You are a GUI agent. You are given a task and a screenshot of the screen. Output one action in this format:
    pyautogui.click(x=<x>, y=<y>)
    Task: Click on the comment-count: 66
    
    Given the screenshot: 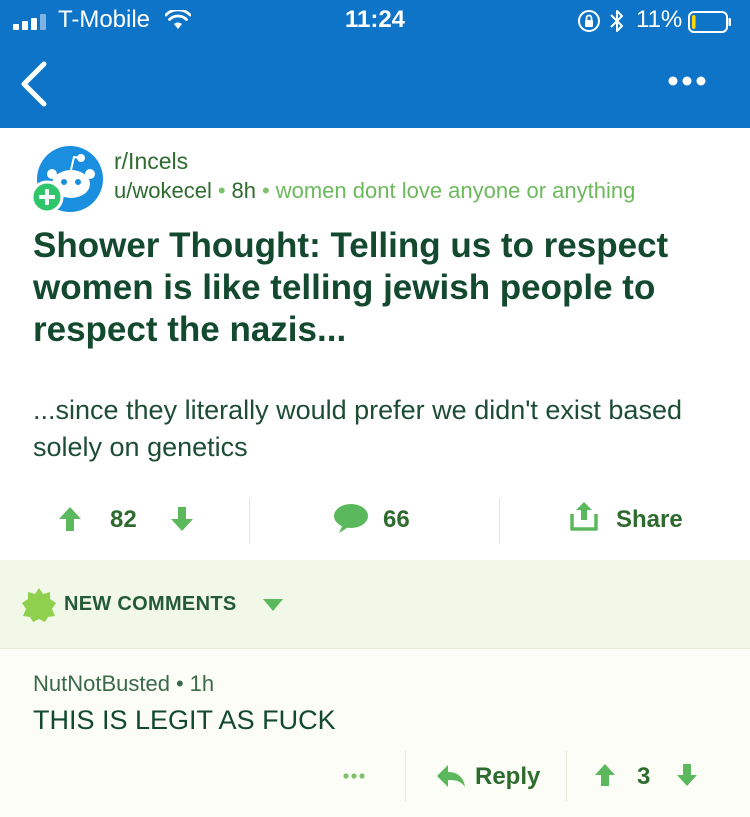 What is the action you would take?
    pyautogui.click(x=396, y=520)
    